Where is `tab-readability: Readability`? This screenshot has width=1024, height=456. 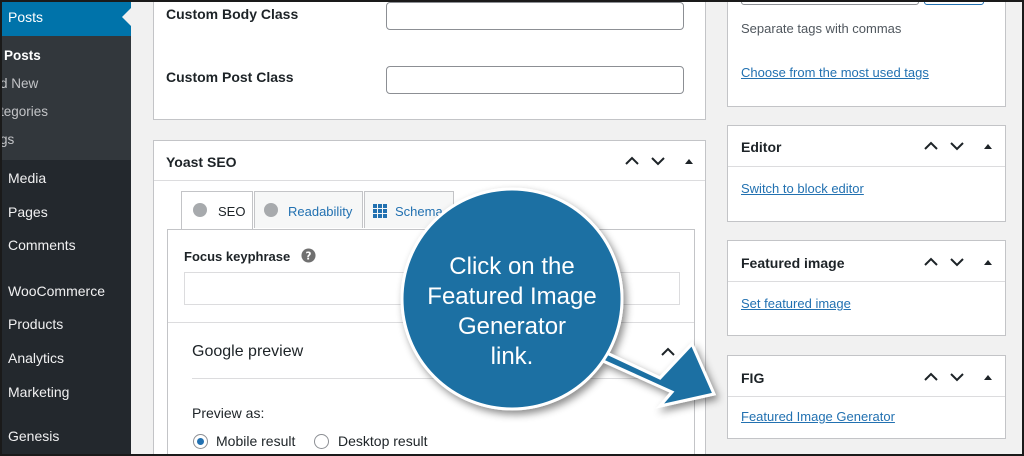 tab-readability: Readability is located at coordinates (308, 209).